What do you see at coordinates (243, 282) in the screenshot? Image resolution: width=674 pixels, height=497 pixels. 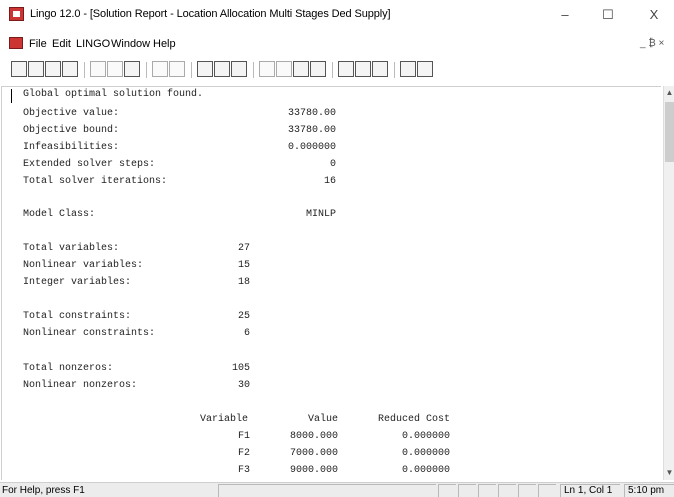 I see `variables-value: 18` at bounding box center [243, 282].